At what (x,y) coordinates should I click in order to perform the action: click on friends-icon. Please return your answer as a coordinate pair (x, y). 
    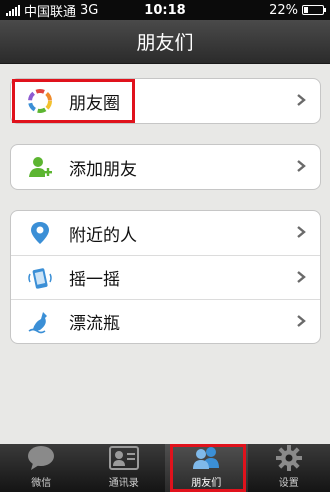
    Looking at the image, I should click on (206, 458).